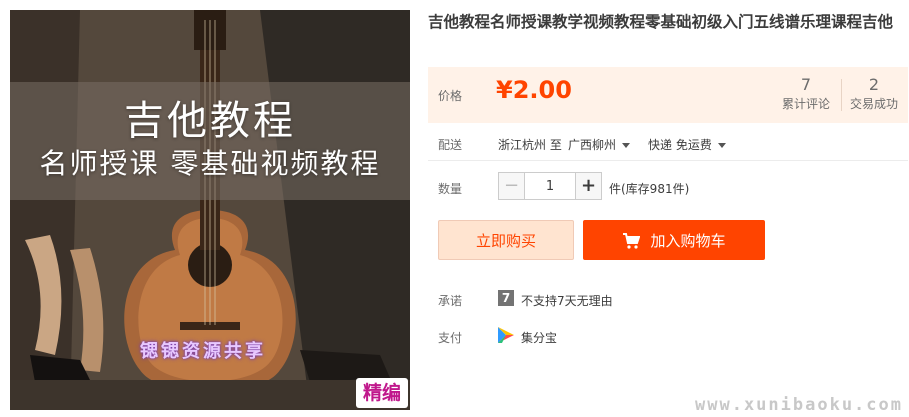 This screenshot has height=417, width=909. Describe the element at coordinates (873, 104) in the screenshot. I see `deals-label: 交易成功` at that location.